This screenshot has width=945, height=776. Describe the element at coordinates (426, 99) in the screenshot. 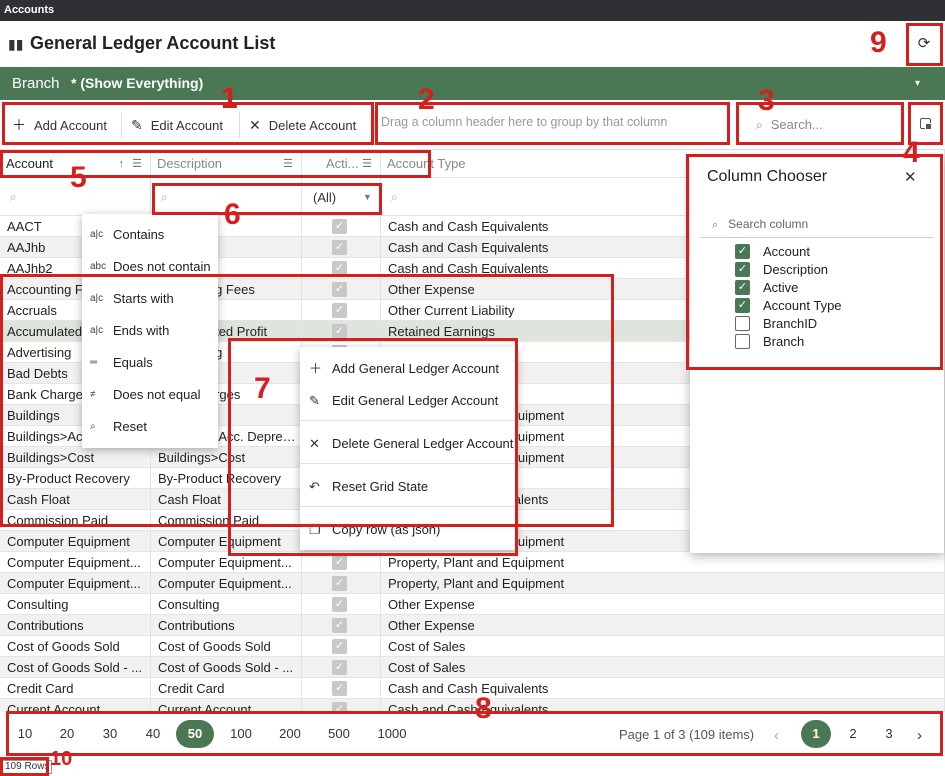

I see `annotation-number-2: 2` at that location.